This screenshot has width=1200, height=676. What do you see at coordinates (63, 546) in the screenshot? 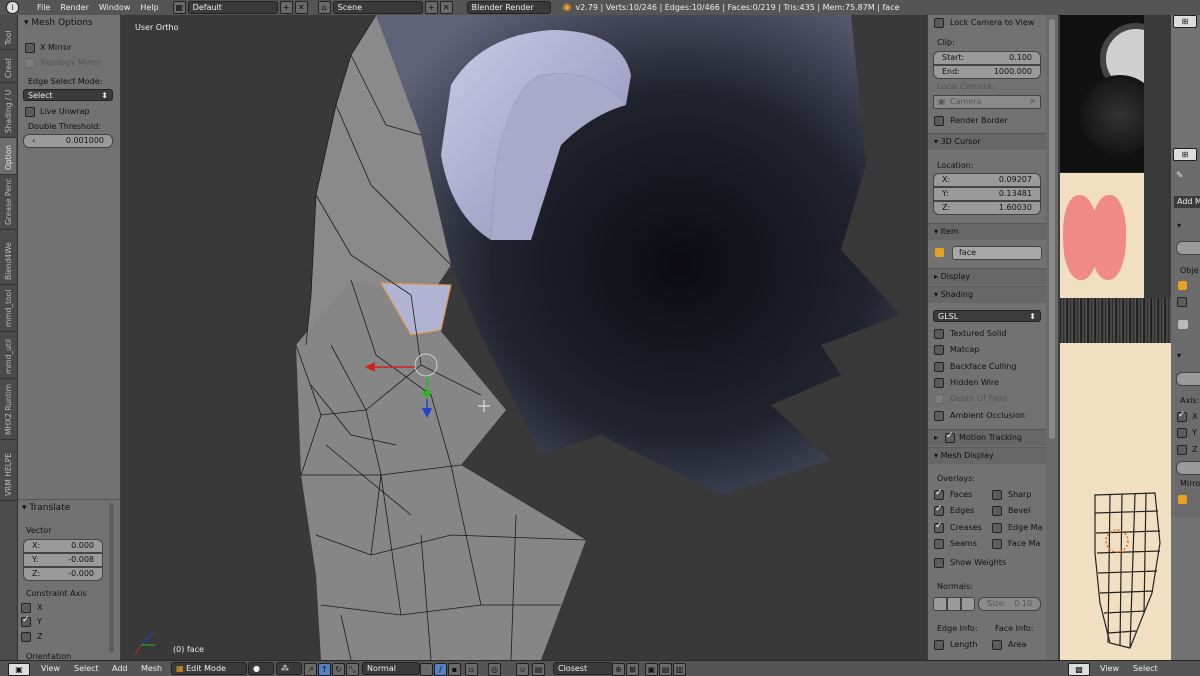
I see `vector-x-field: X: 0.000` at bounding box center [63, 546].